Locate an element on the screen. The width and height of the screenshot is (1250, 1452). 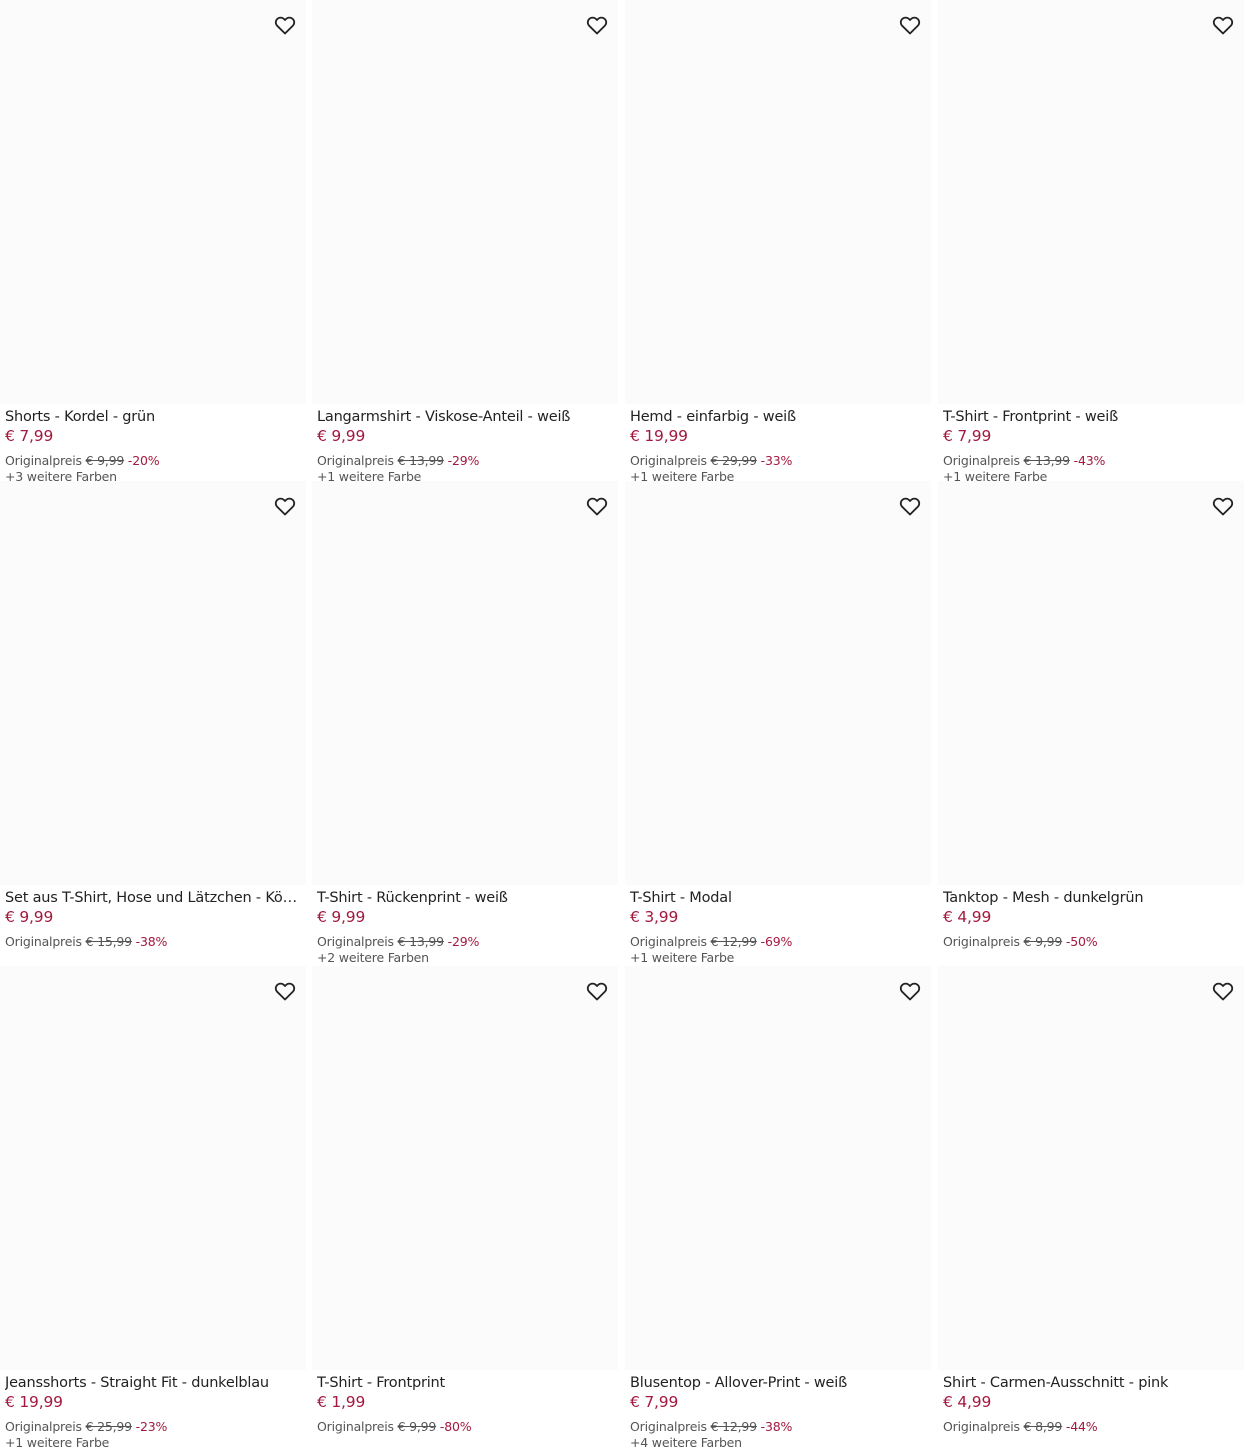
discount-badge: -43% is located at coordinates (1089, 460).